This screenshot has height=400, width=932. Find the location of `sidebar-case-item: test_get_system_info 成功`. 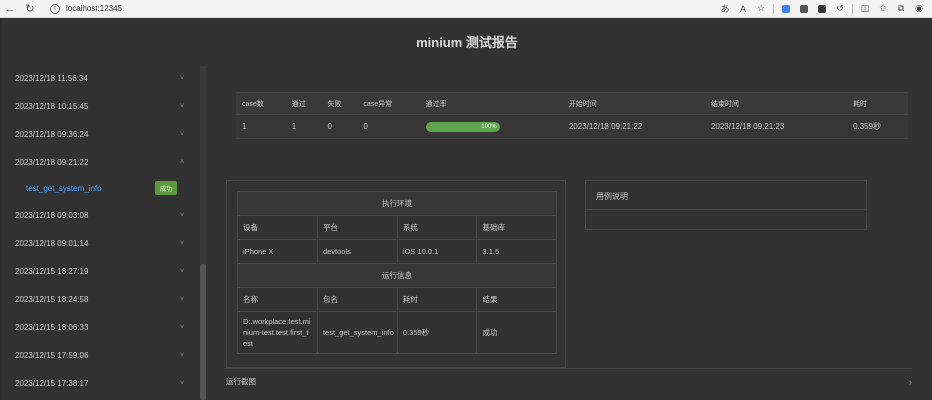

sidebar-case-item: test_get_system_info 成功 is located at coordinates (101, 188).